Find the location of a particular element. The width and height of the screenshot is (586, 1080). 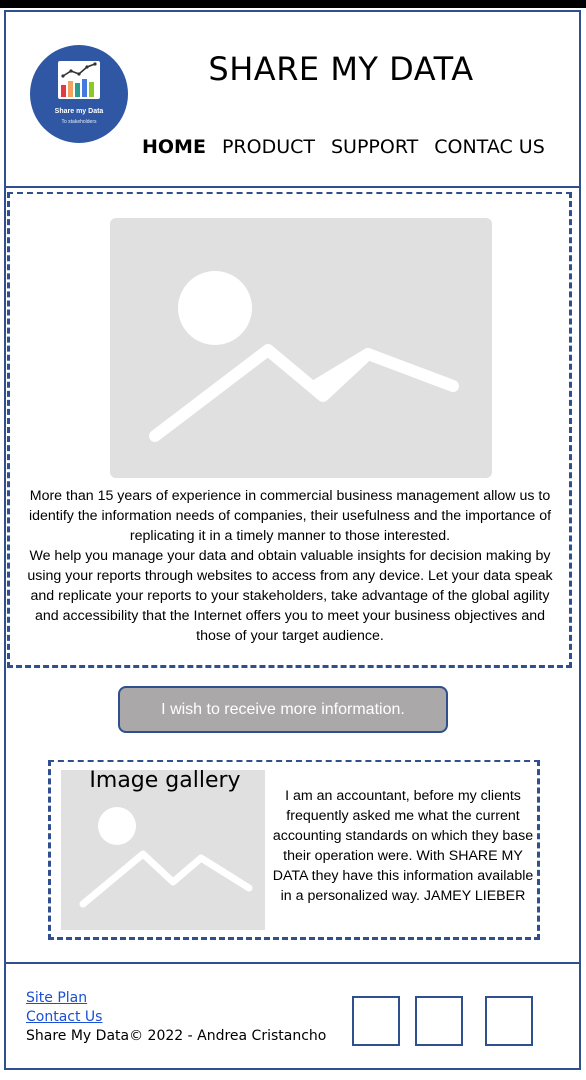

main-nav: HOME PRODUCT SUPPORT CONTAC US is located at coordinates (351, 147).